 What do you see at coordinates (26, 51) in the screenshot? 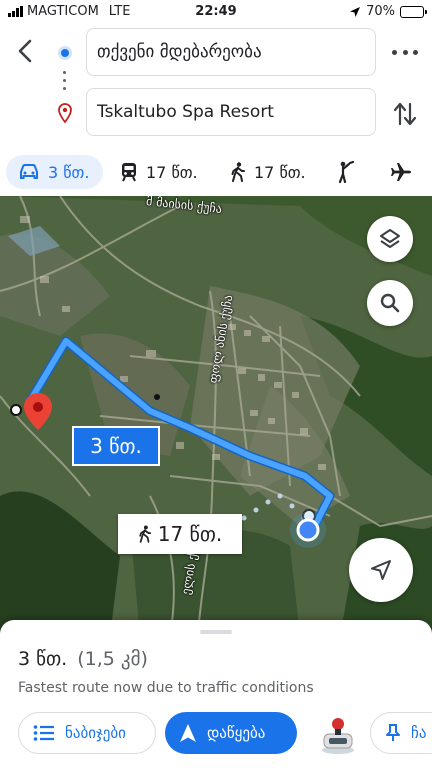
I see `back-arrow-icon` at bounding box center [26, 51].